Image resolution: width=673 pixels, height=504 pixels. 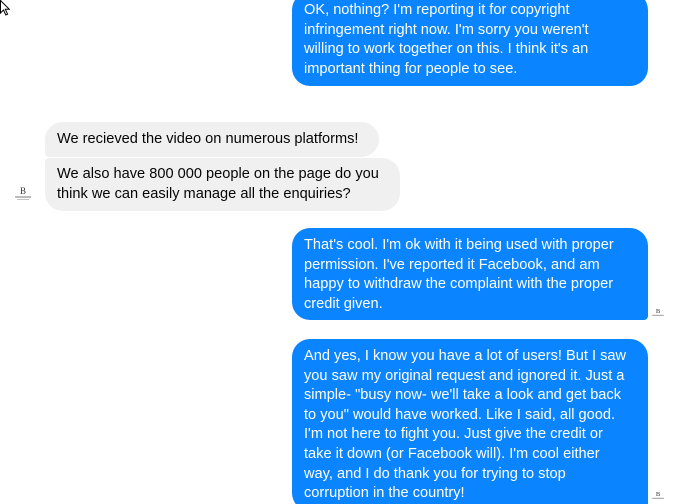 I want to click on page-logo-avatar: B, so click(x=23, y=194).